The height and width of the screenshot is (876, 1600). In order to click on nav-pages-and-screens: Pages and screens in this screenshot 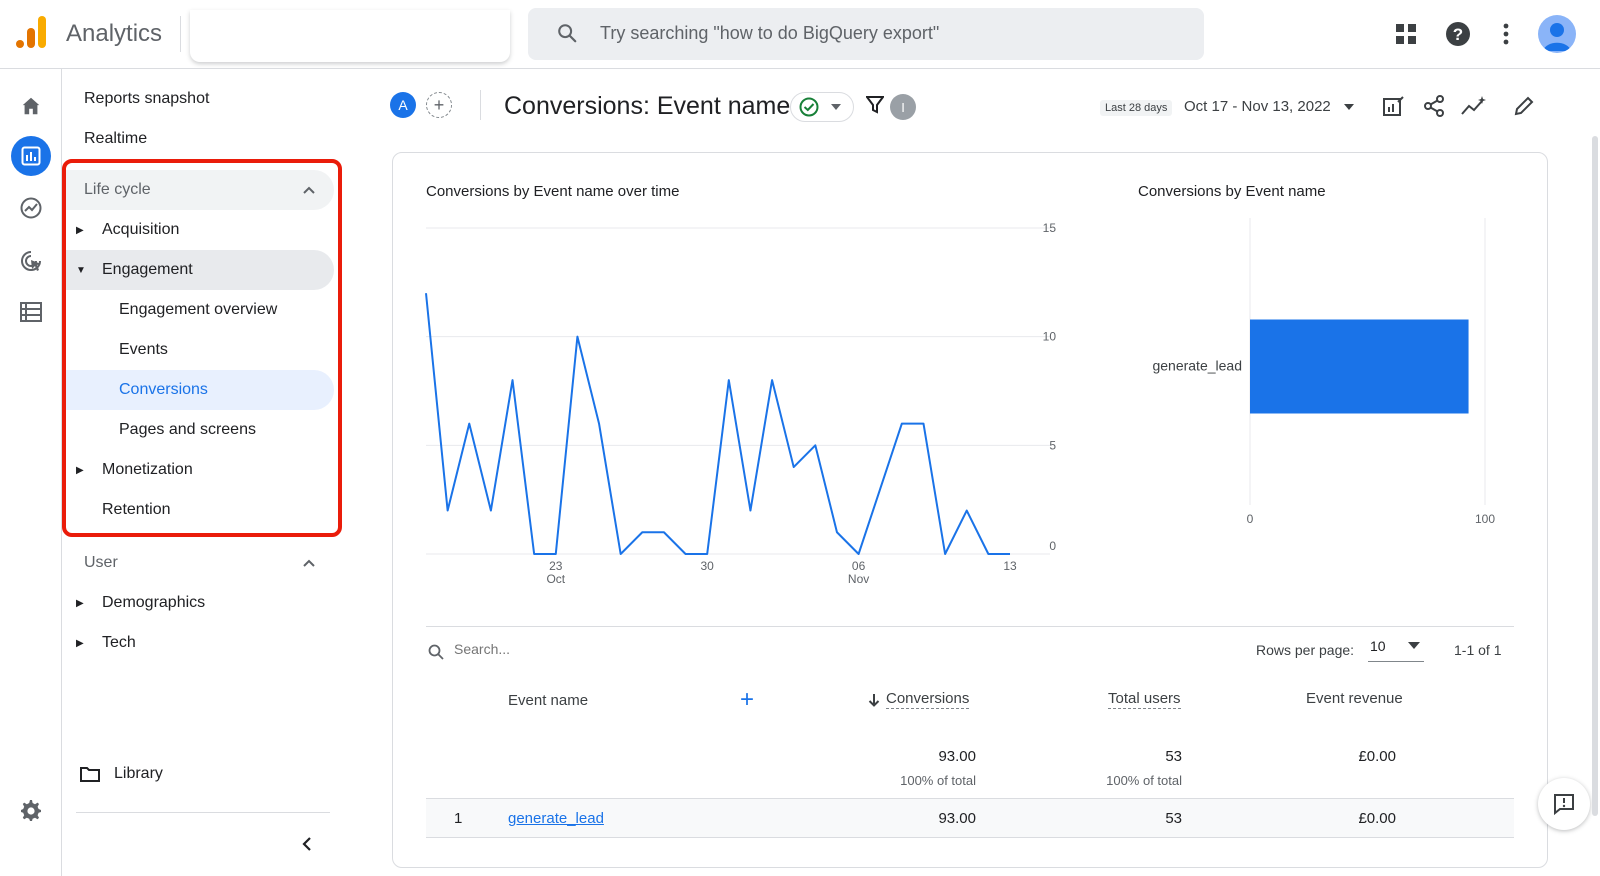, I will do `click(198, 430)`.